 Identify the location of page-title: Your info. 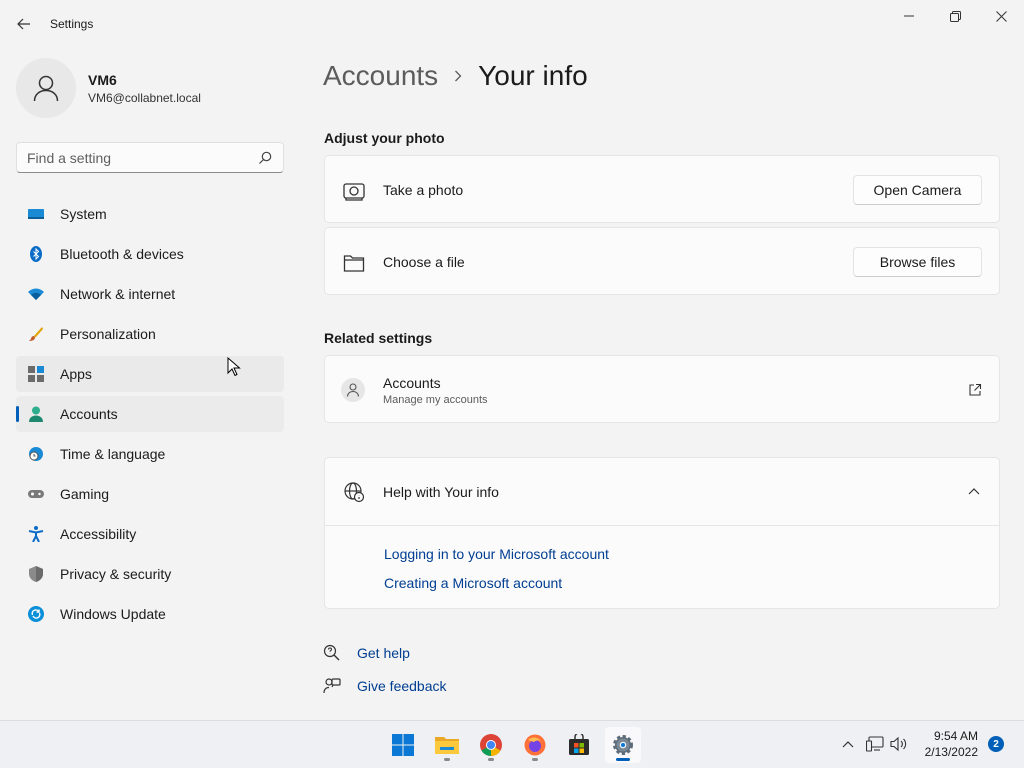
(533, 75).